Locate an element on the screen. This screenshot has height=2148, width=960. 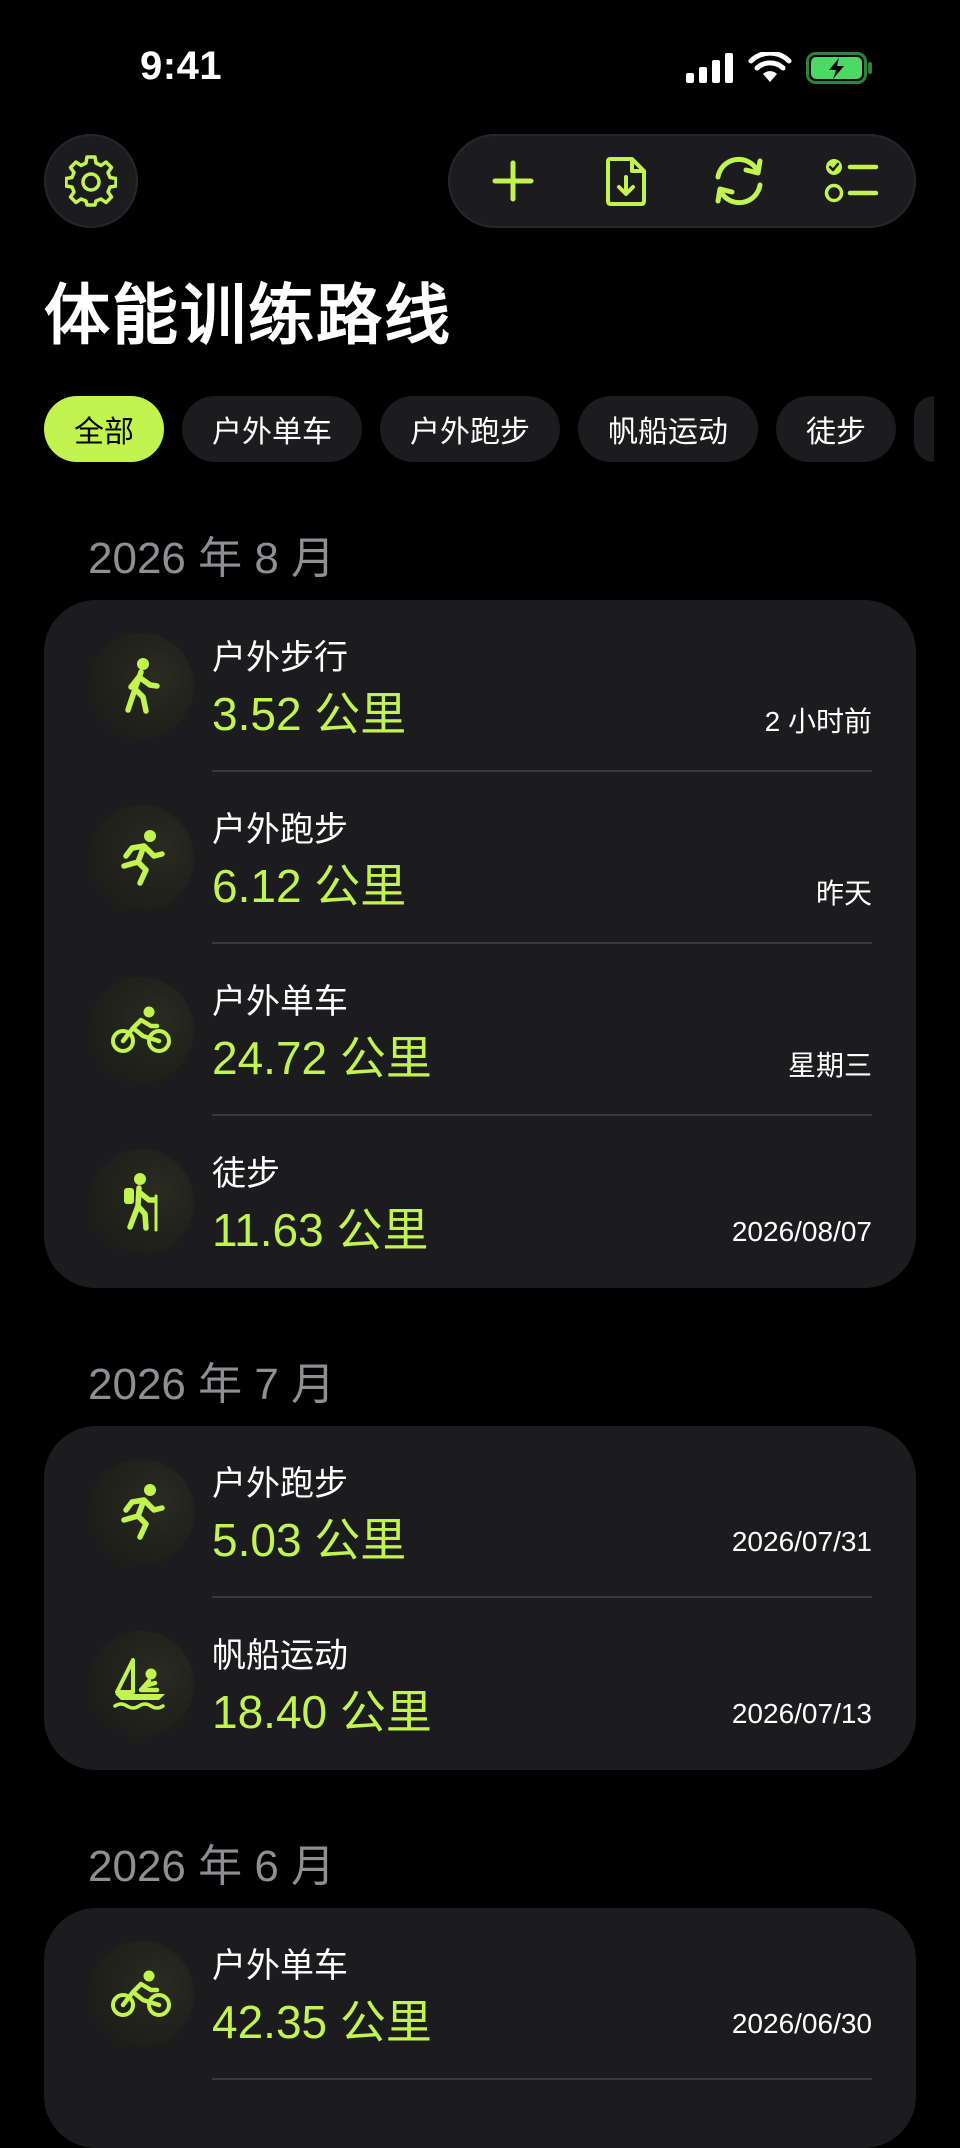
page-title: 体能训练路线 is located at coordinates (248, 315).